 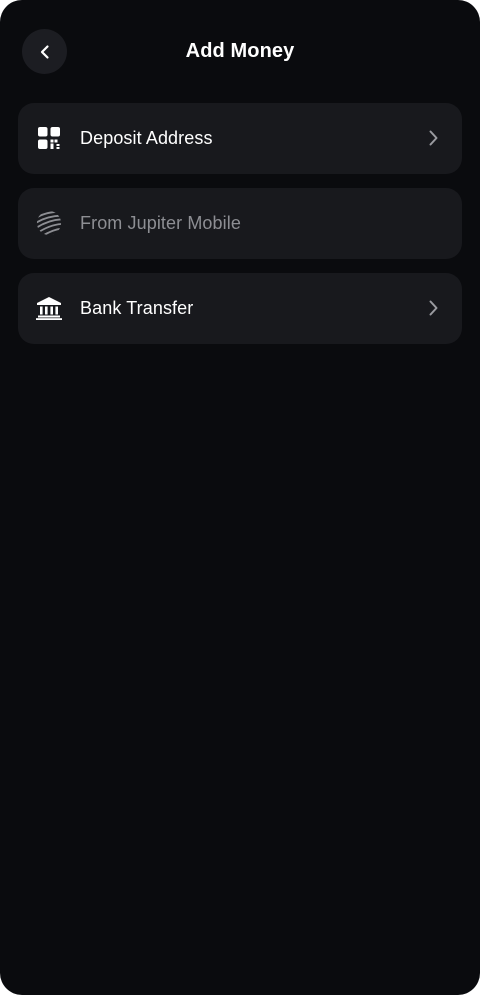 I want to click on jupiter-logo-icon, so click(x=49, y=223).